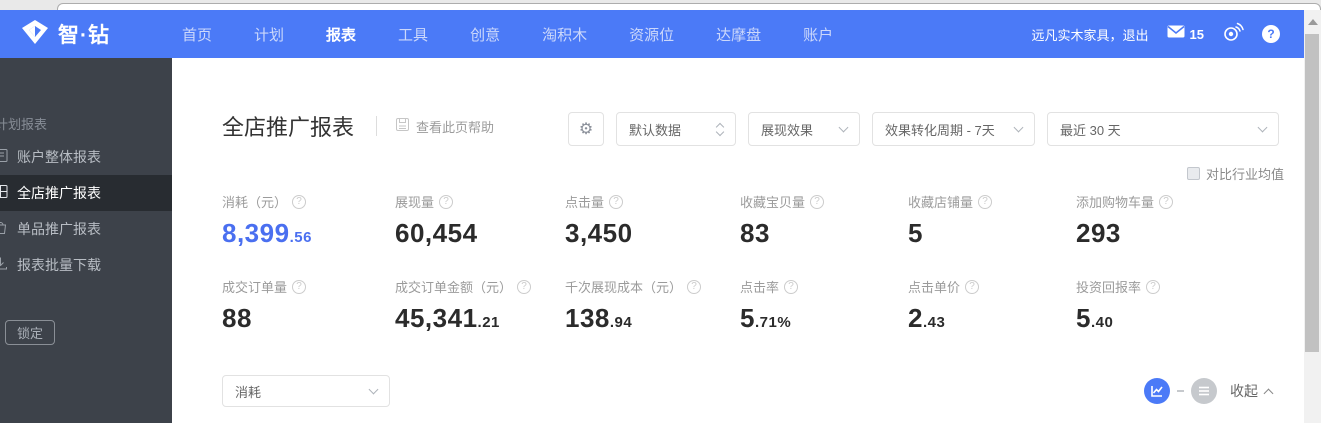  I want to click on nav-item-home: 首页, so click(197, 34).